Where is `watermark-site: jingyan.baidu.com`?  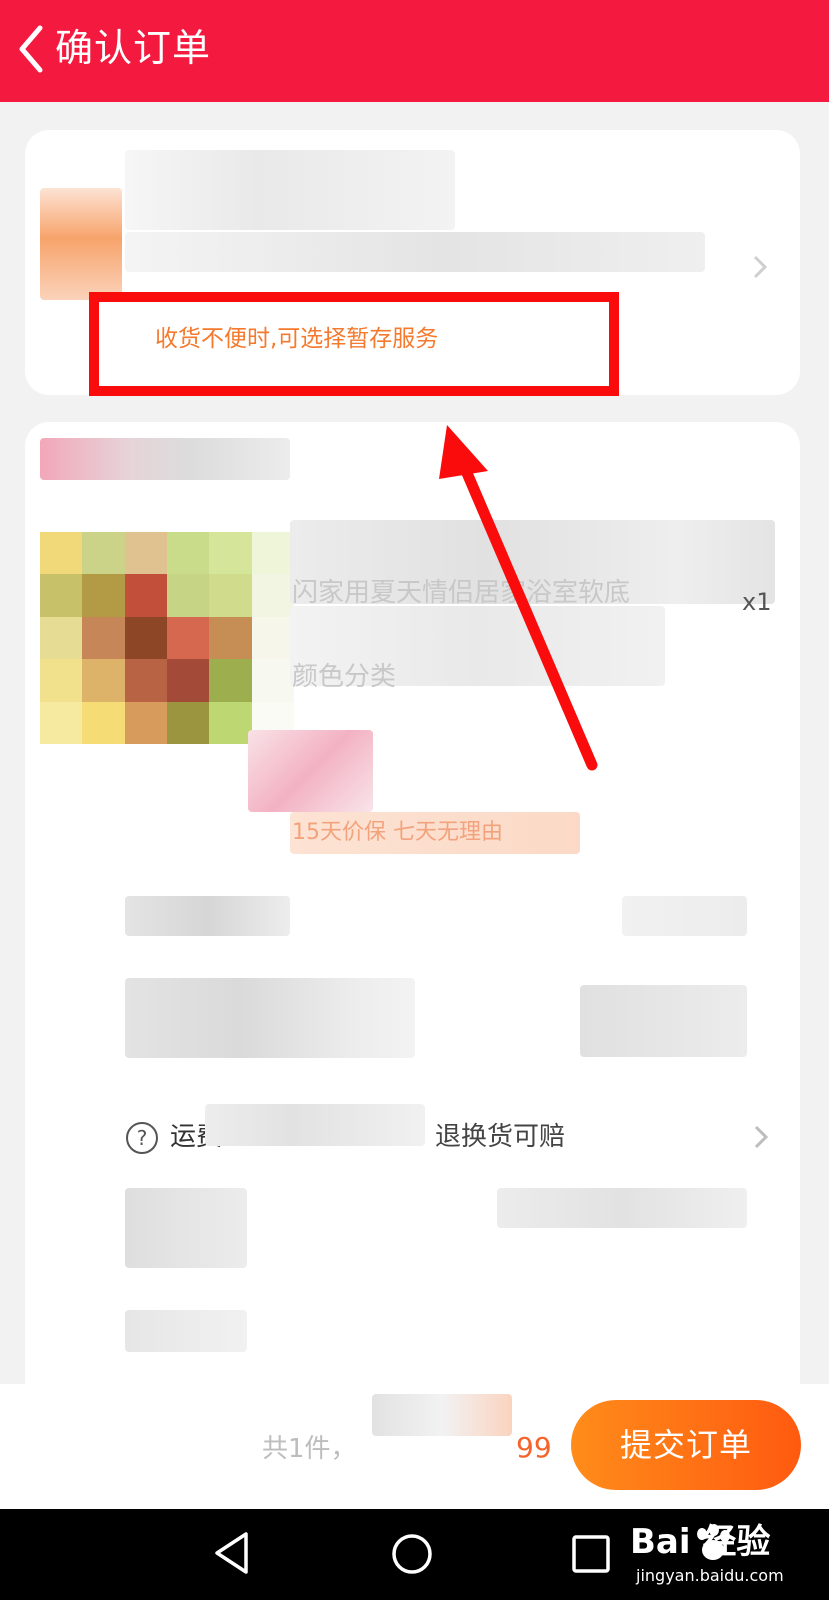 watermark-site: jingyan.baidu.com is located at coordinates (710, 1575).